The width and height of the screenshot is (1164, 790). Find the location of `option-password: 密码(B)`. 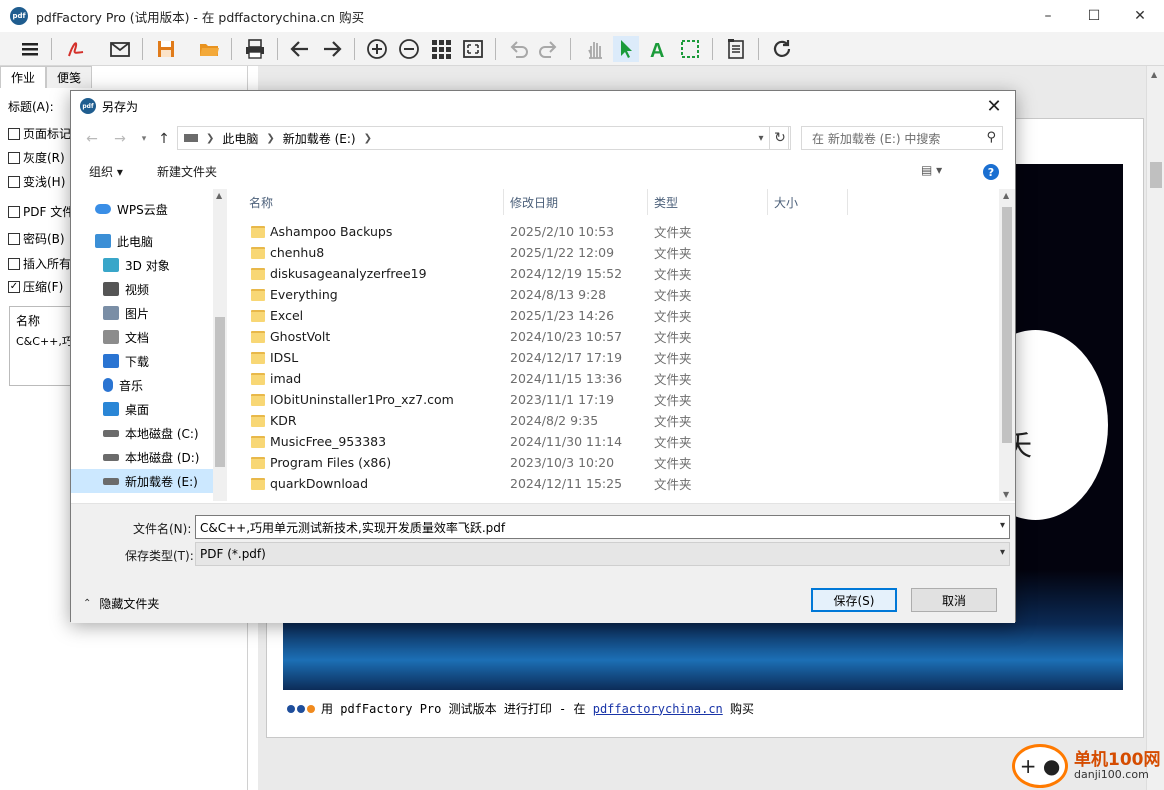

option-password: 密码(B) is located at coordinates (36, 238).